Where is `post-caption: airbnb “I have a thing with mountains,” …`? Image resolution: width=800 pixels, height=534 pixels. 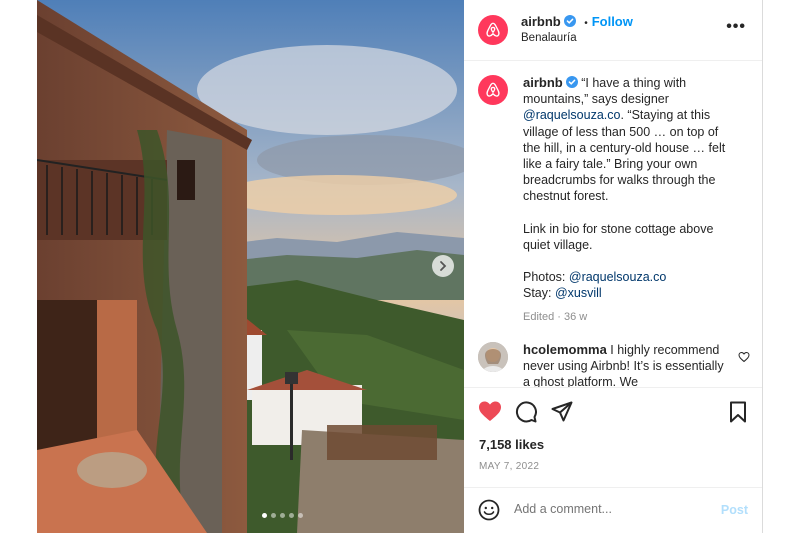
post-caption: airbnb “I have a thing with mountains,” … is located at coordinates (628, 200).